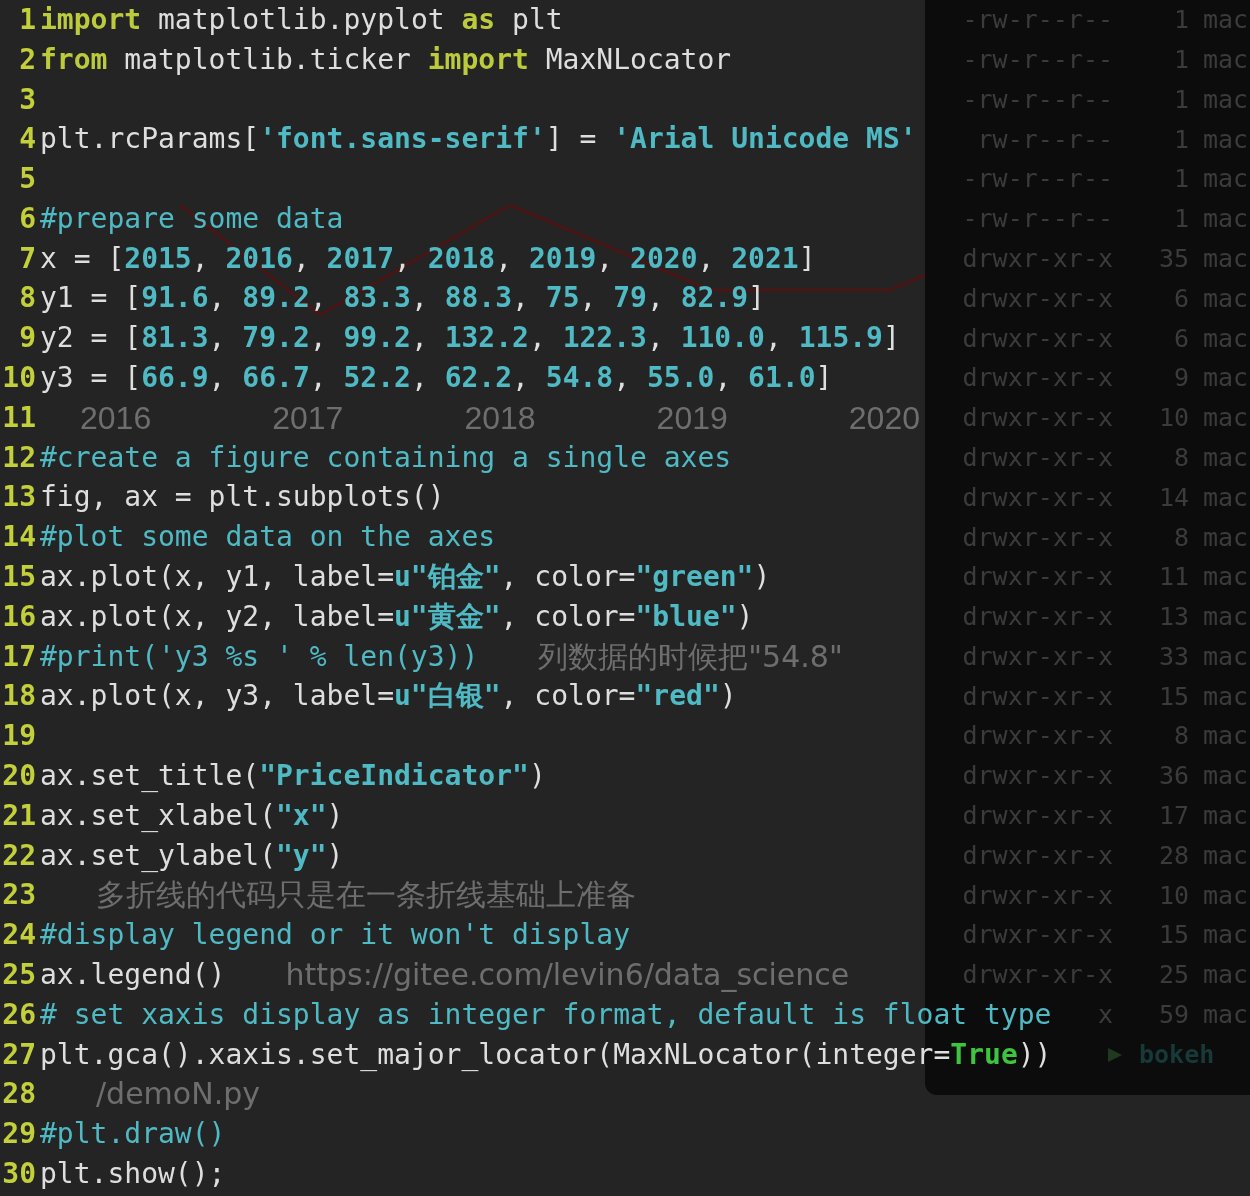  I want to click on axis-label: 2017, so click(308, 418).